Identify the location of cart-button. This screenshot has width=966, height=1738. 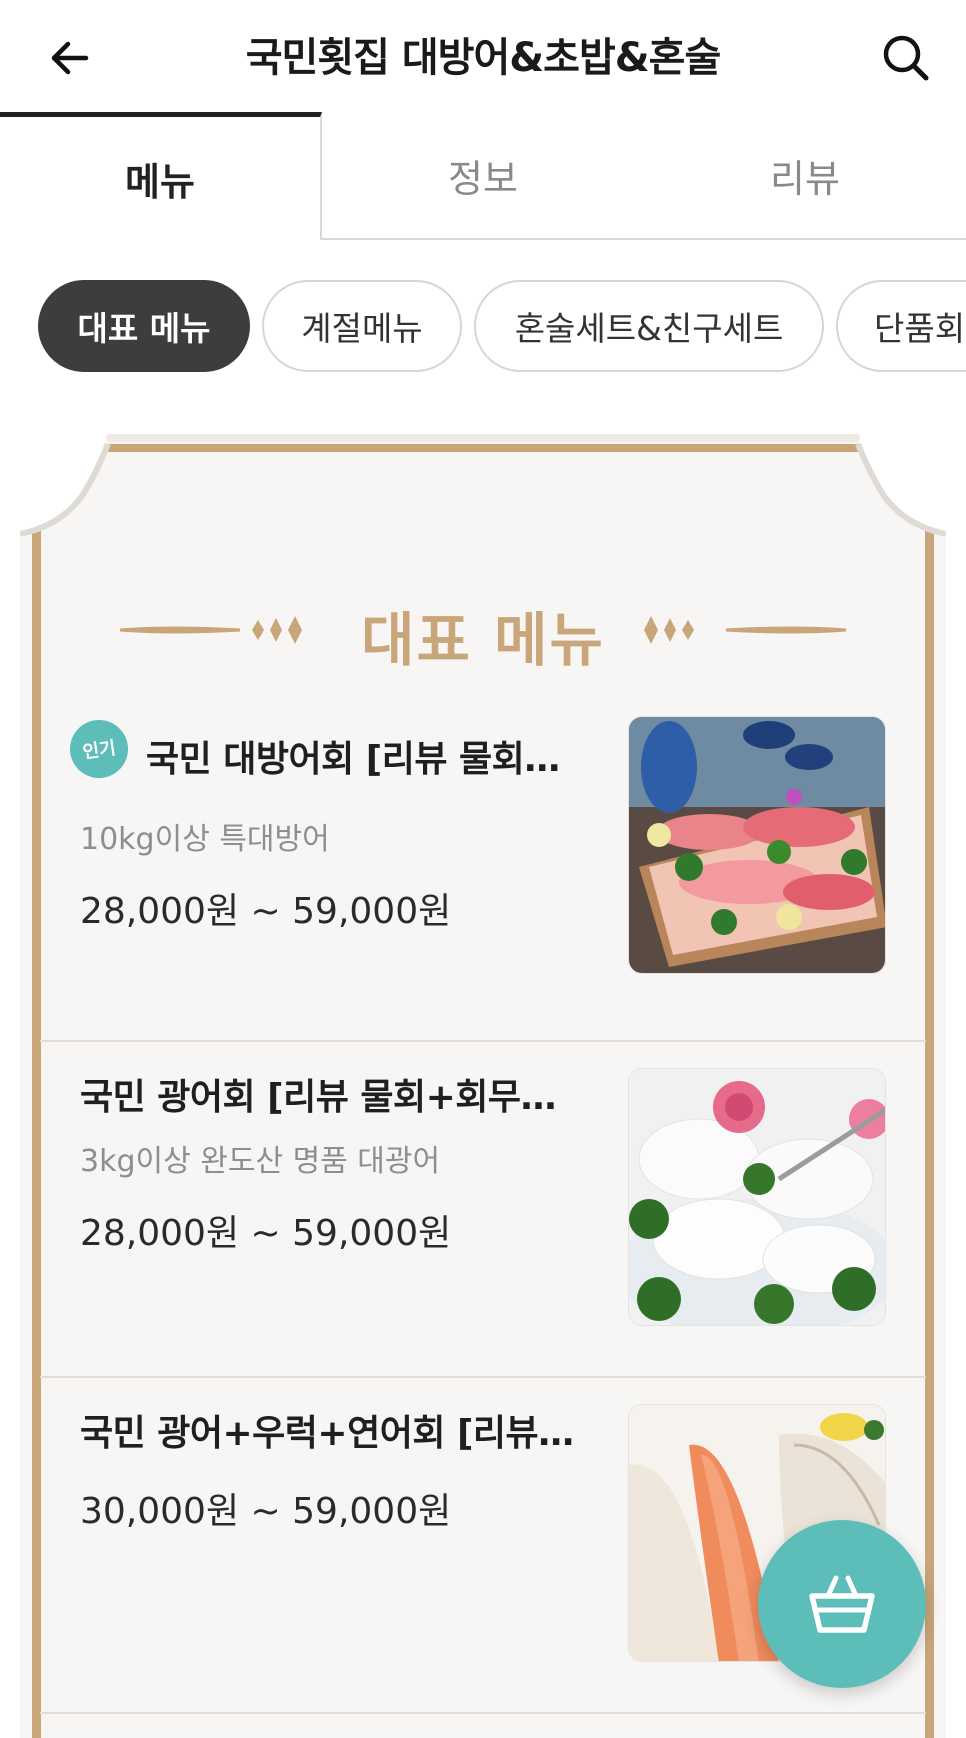
(842, 1604).